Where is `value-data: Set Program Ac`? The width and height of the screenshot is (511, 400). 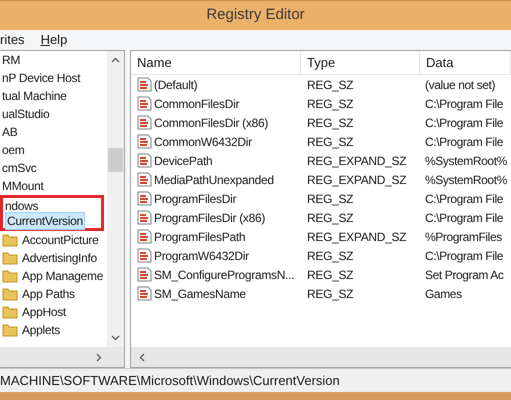 value-data: Set Program Ac is located at coordinates (464, 275).